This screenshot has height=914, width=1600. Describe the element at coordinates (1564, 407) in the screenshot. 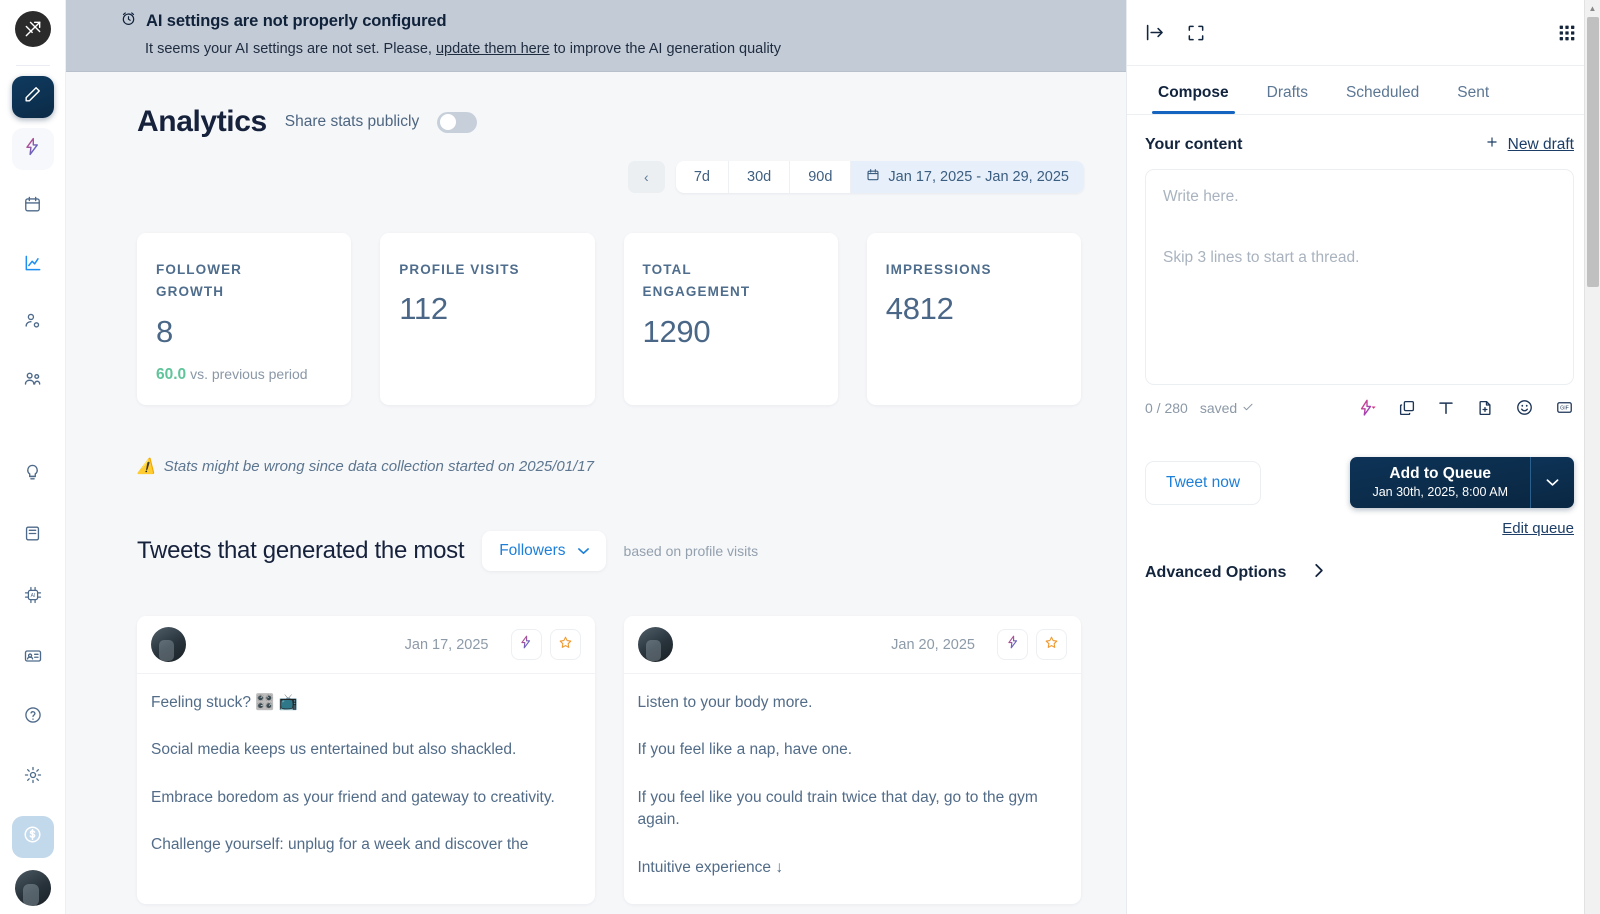

I see `gif-icon: GIF` at that location.